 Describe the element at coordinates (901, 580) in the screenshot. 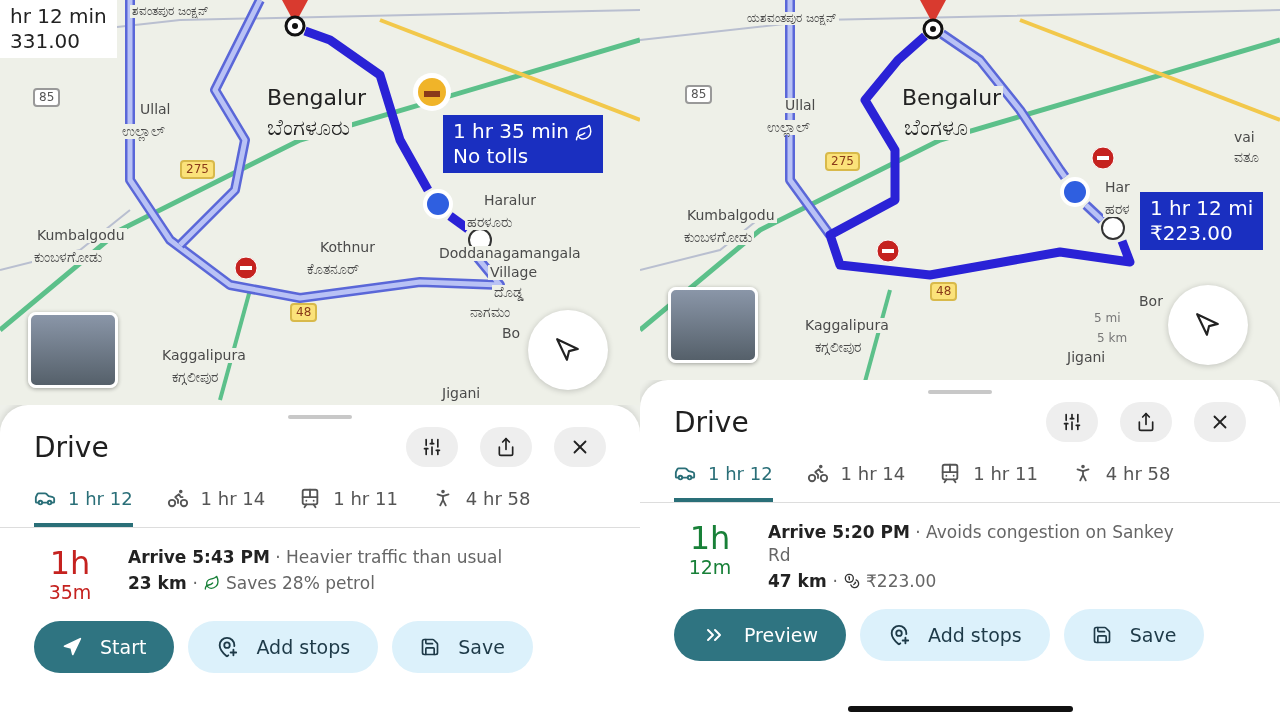

I see `trip-detail: ₹223.00` at that location.